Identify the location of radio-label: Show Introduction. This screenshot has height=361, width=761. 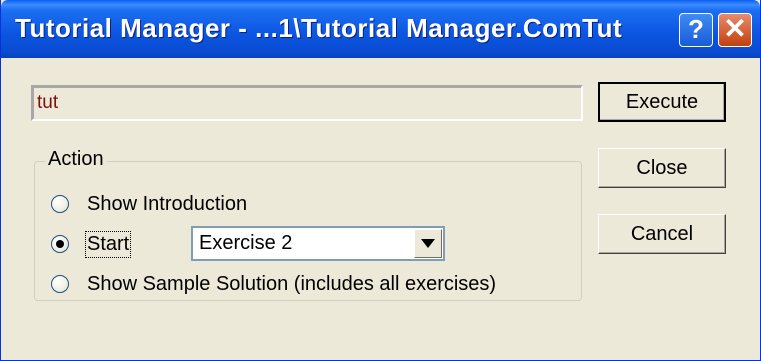
(167, 204).